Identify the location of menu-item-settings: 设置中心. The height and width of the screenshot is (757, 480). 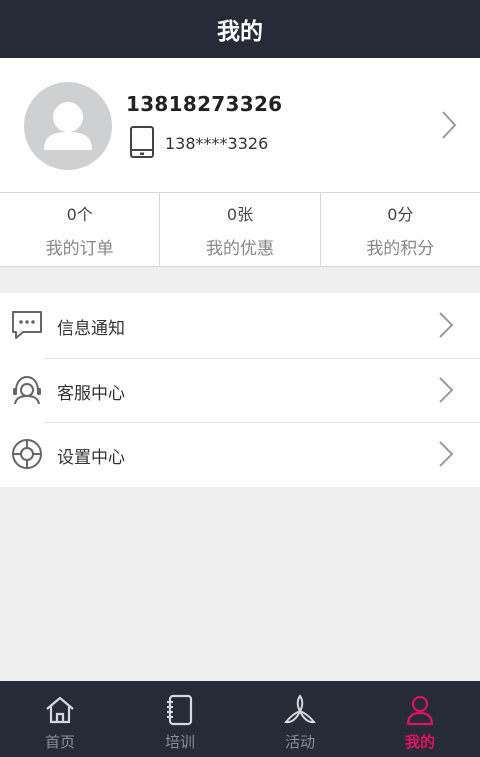
(240, 454).